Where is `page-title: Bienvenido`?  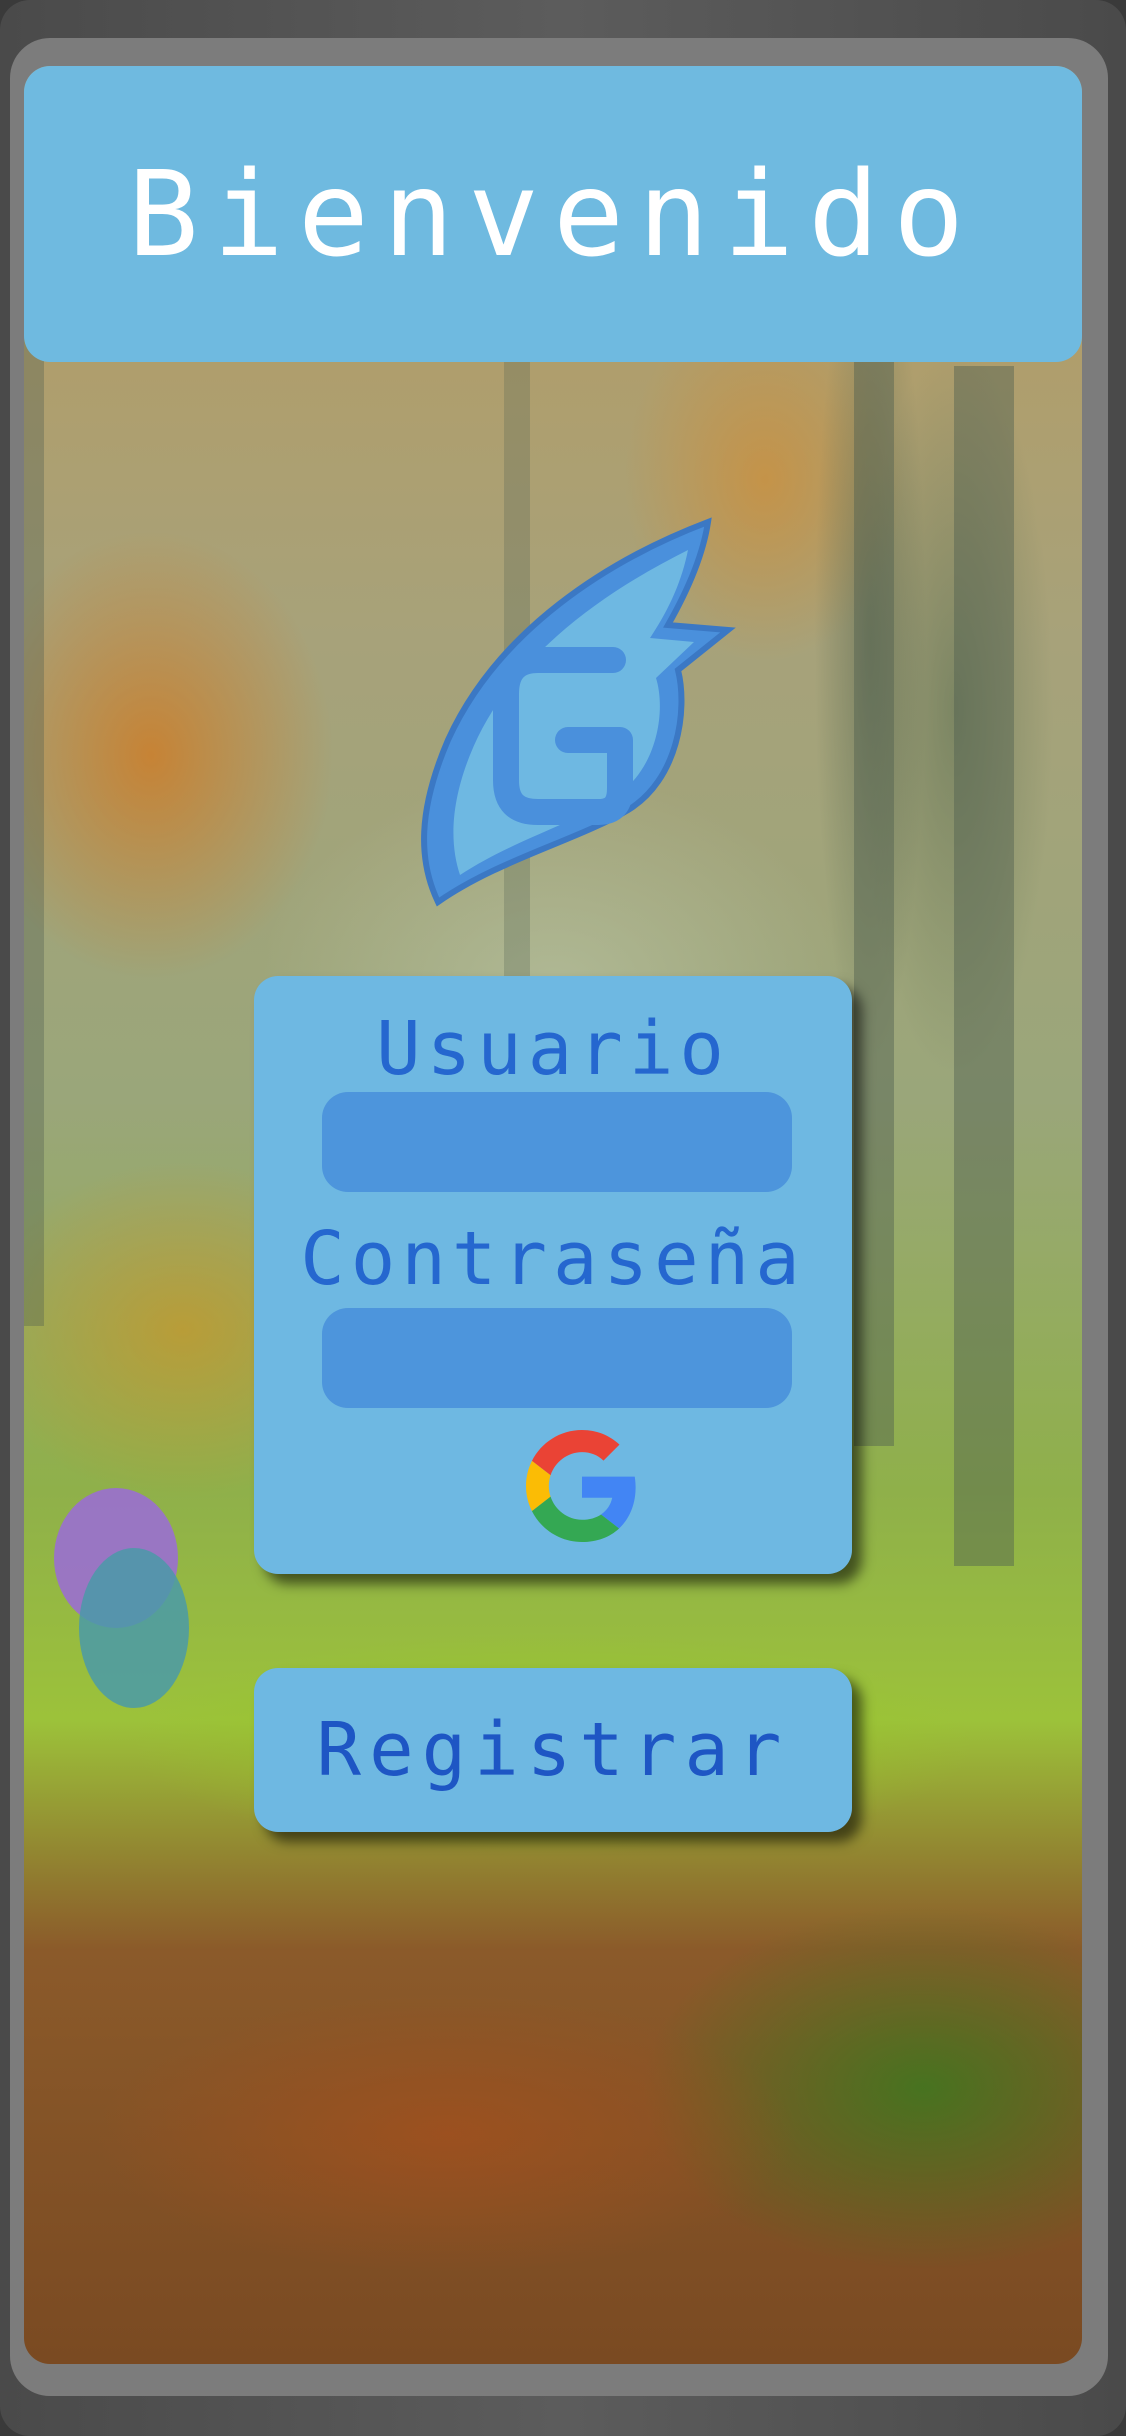
page-title: Bienvenido is located at coordinates (553, 214).